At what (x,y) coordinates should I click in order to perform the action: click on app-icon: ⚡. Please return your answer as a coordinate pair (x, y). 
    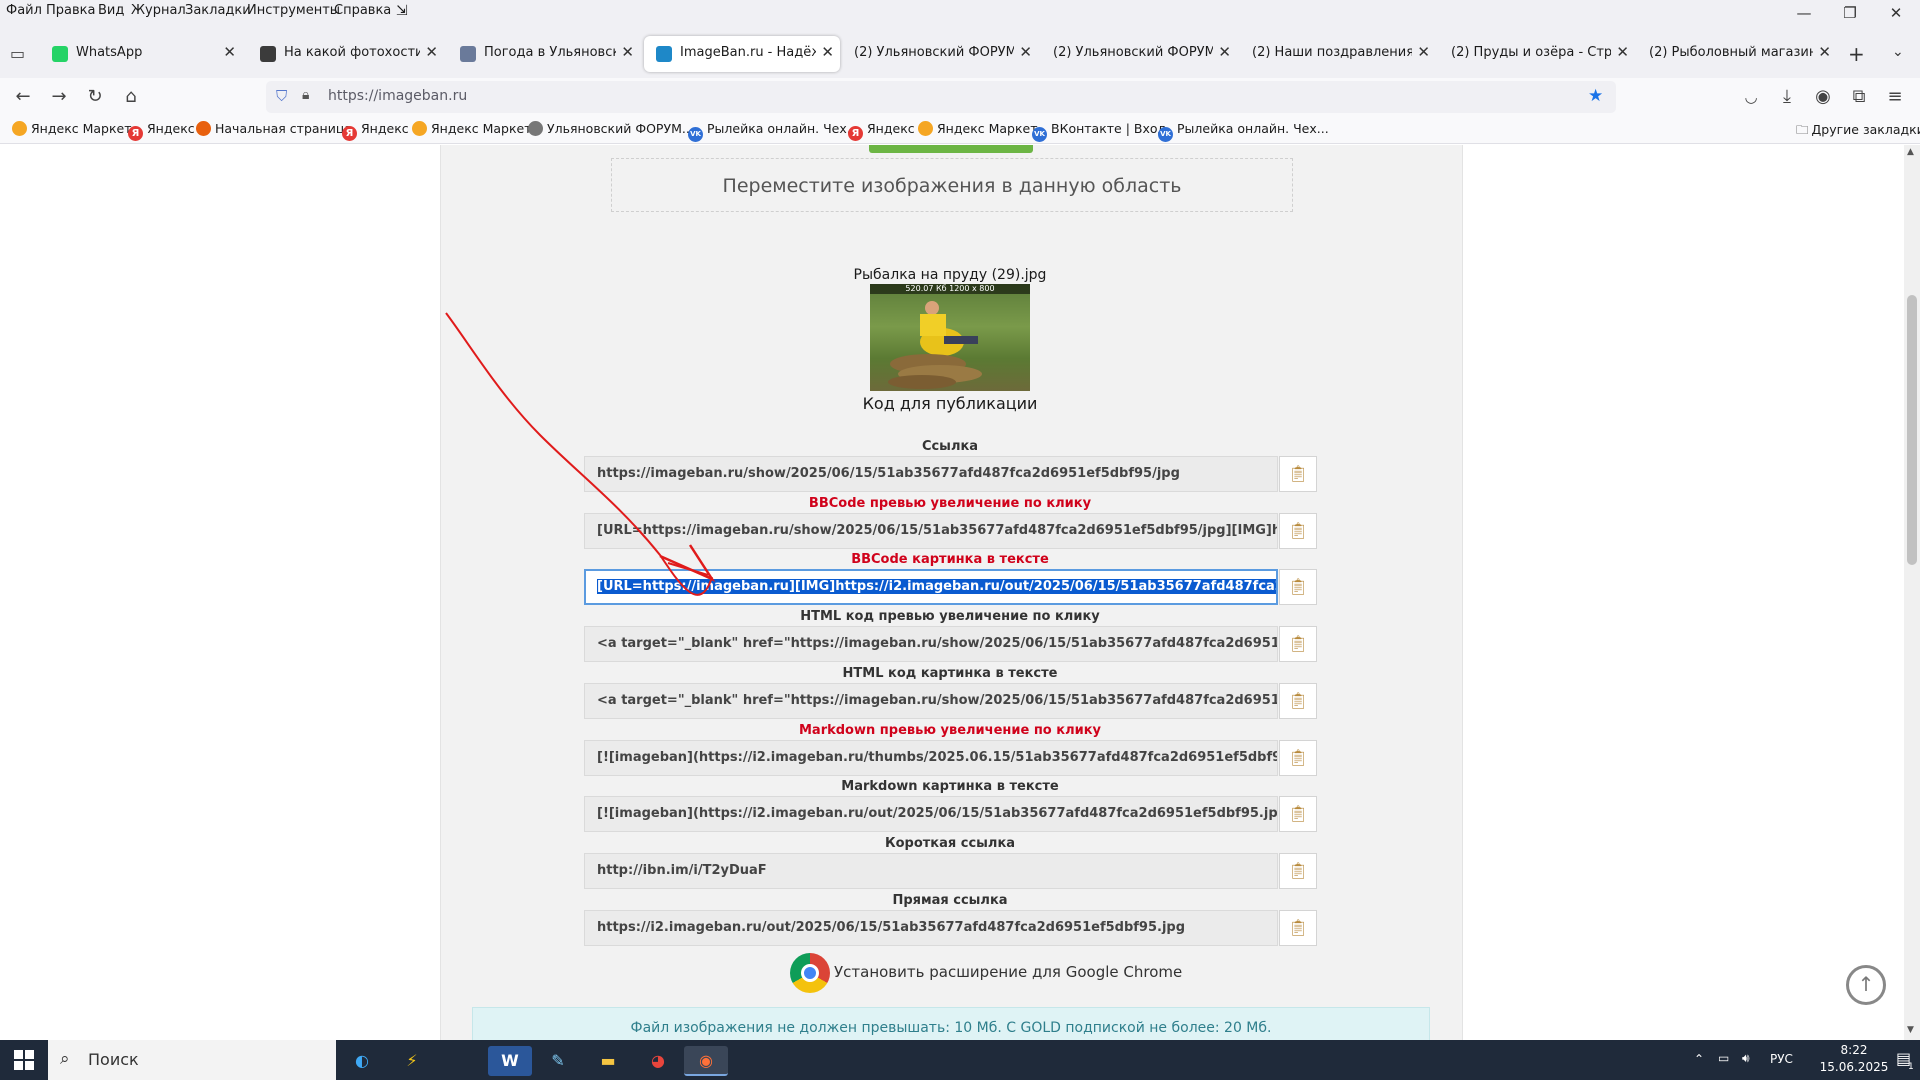
    Looking at the image, I should click on (412, 1061).